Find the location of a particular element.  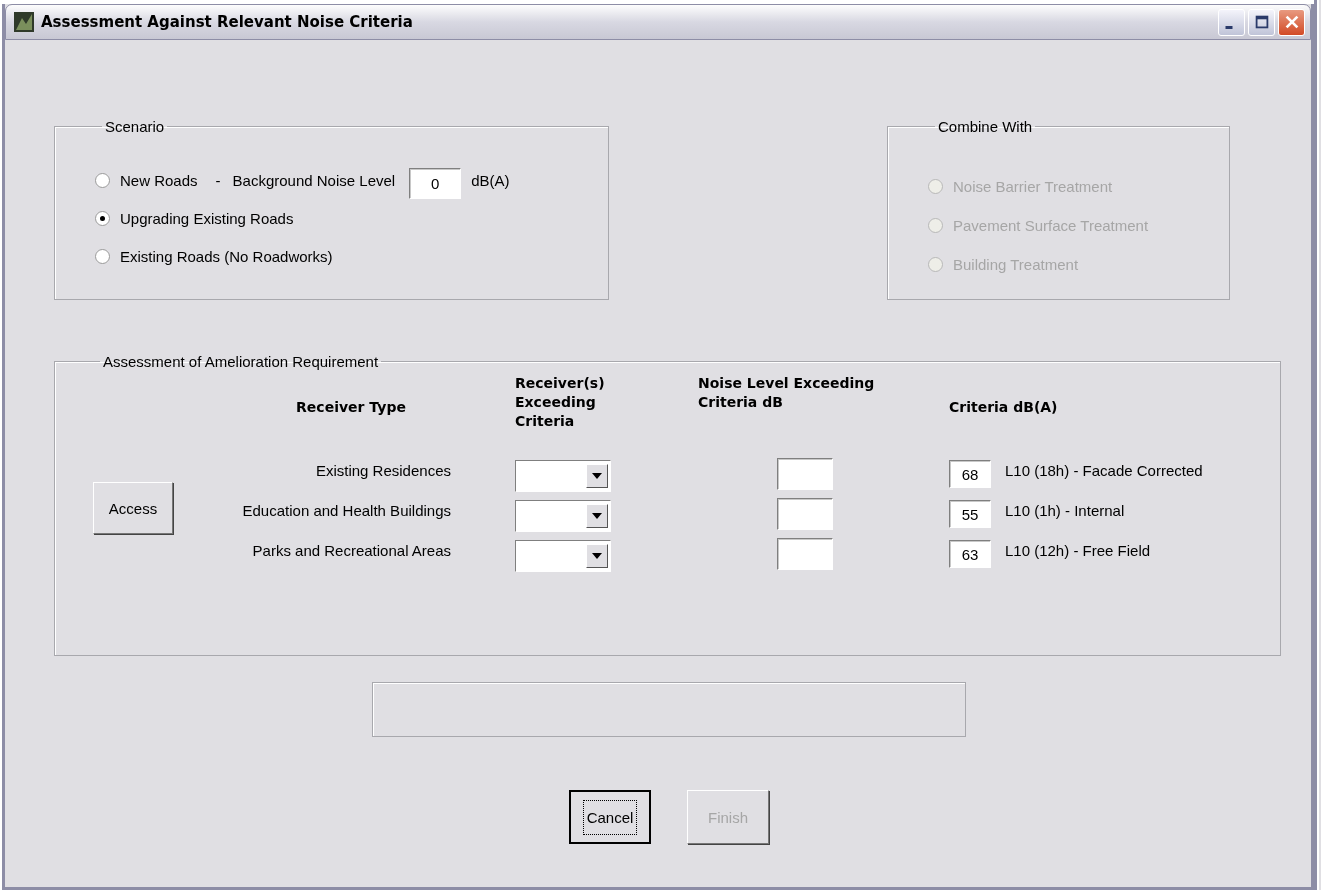

radio-label: Upgrading Existing Roads is located at coordinates (207, 218).